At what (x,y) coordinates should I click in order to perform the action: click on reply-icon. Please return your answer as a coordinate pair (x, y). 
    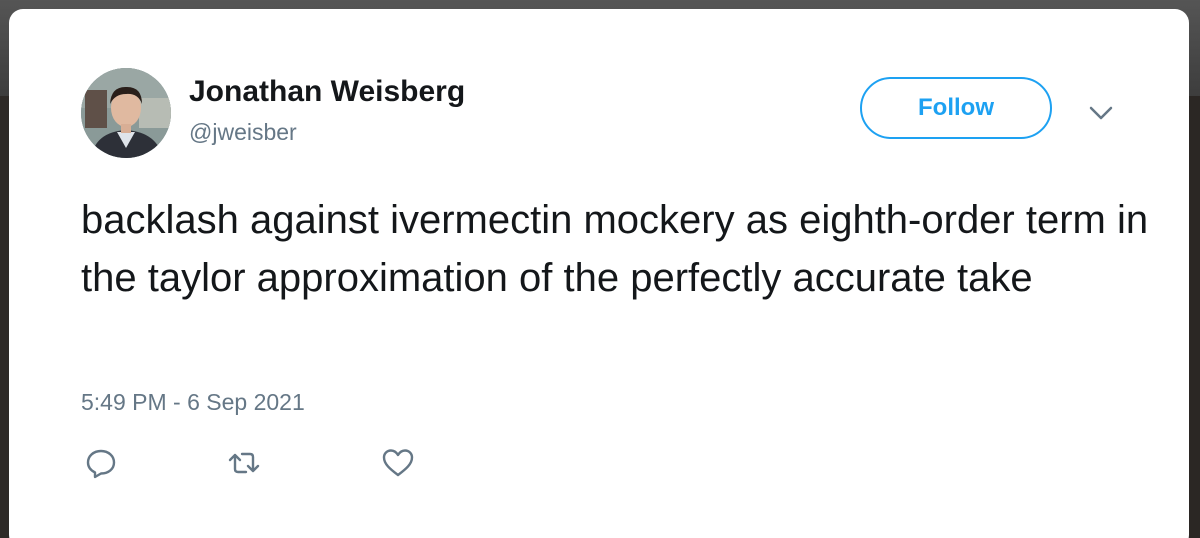
    Looking at the image, I should click on (101, 463).